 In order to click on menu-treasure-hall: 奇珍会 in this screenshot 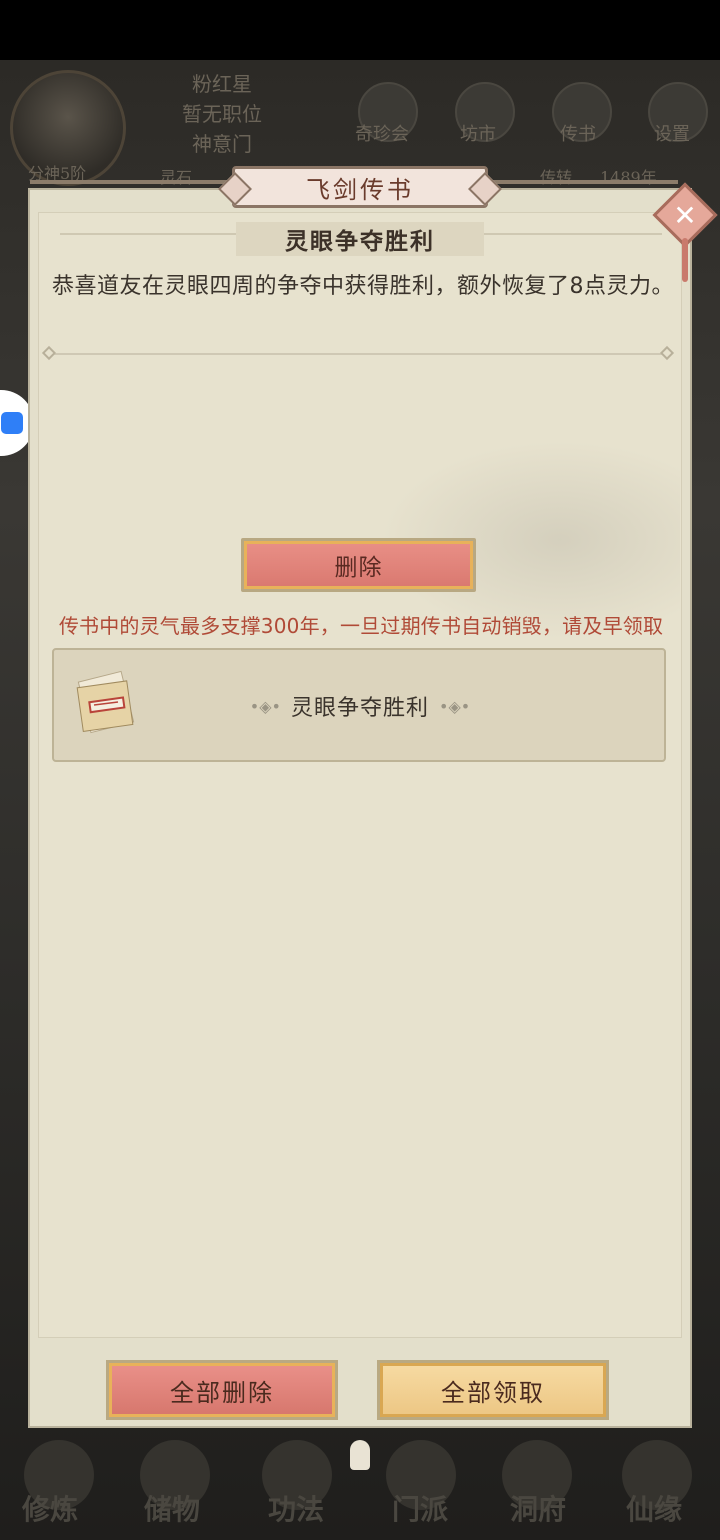, I will do `click(382, 133)`.